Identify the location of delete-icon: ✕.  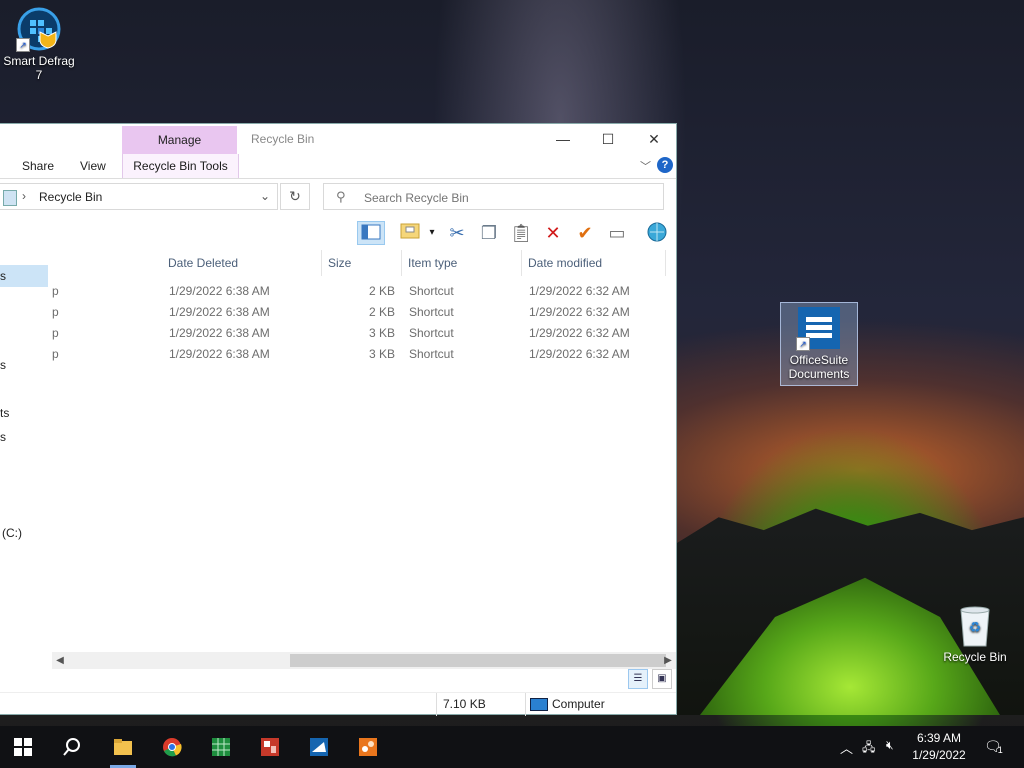
(553, 233).